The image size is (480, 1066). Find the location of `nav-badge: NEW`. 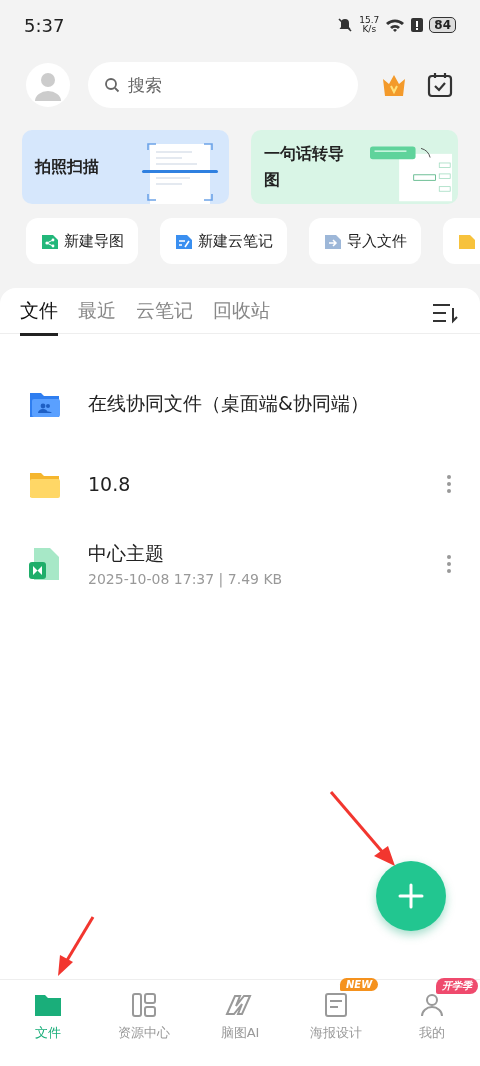

nav-badge: NEW is located at coordinates (359, 984).